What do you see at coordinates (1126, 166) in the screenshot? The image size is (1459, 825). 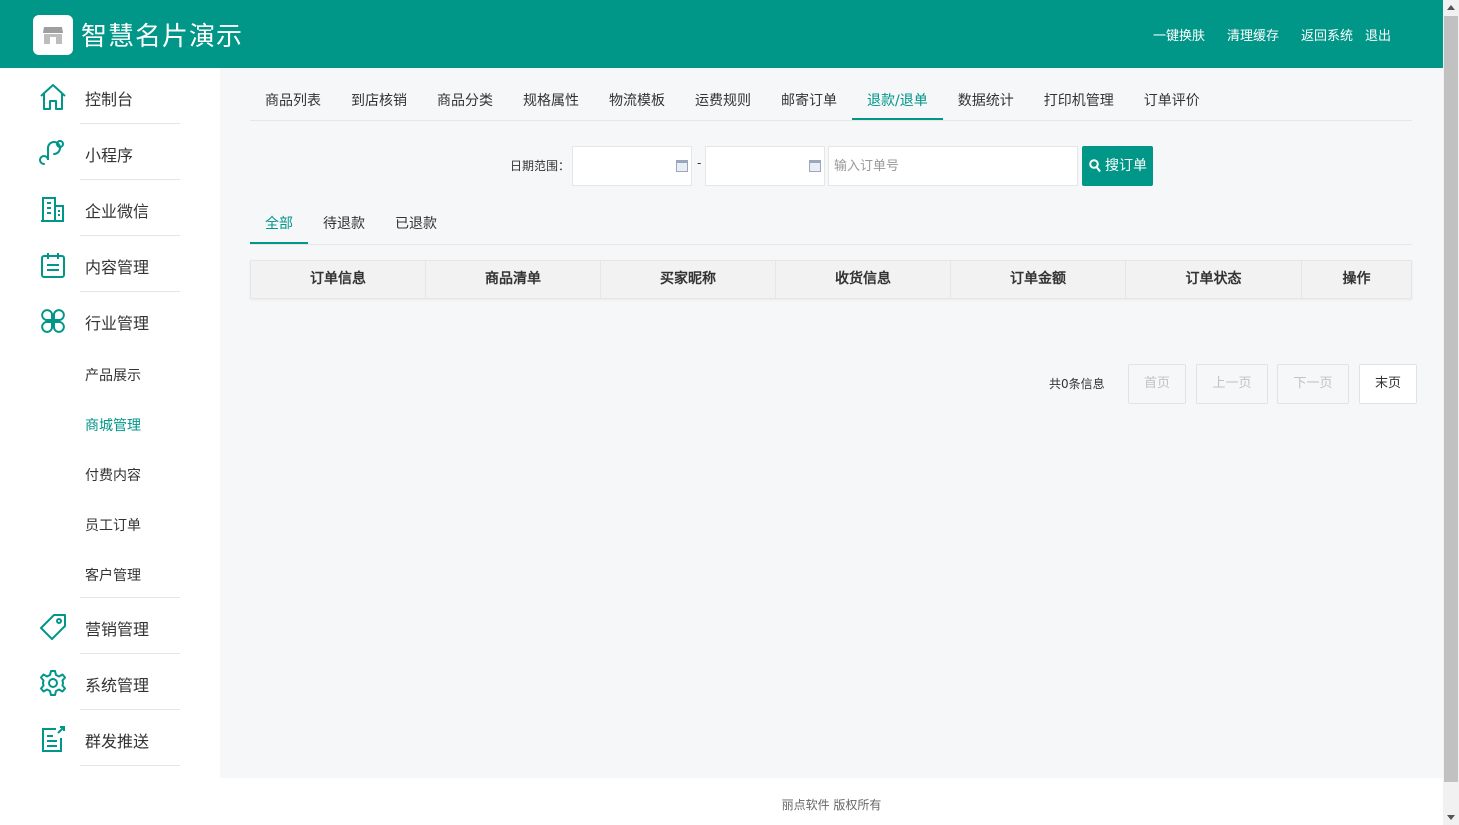 I see `search-button-label: 搜订单` at bounding box center [1126, 166].